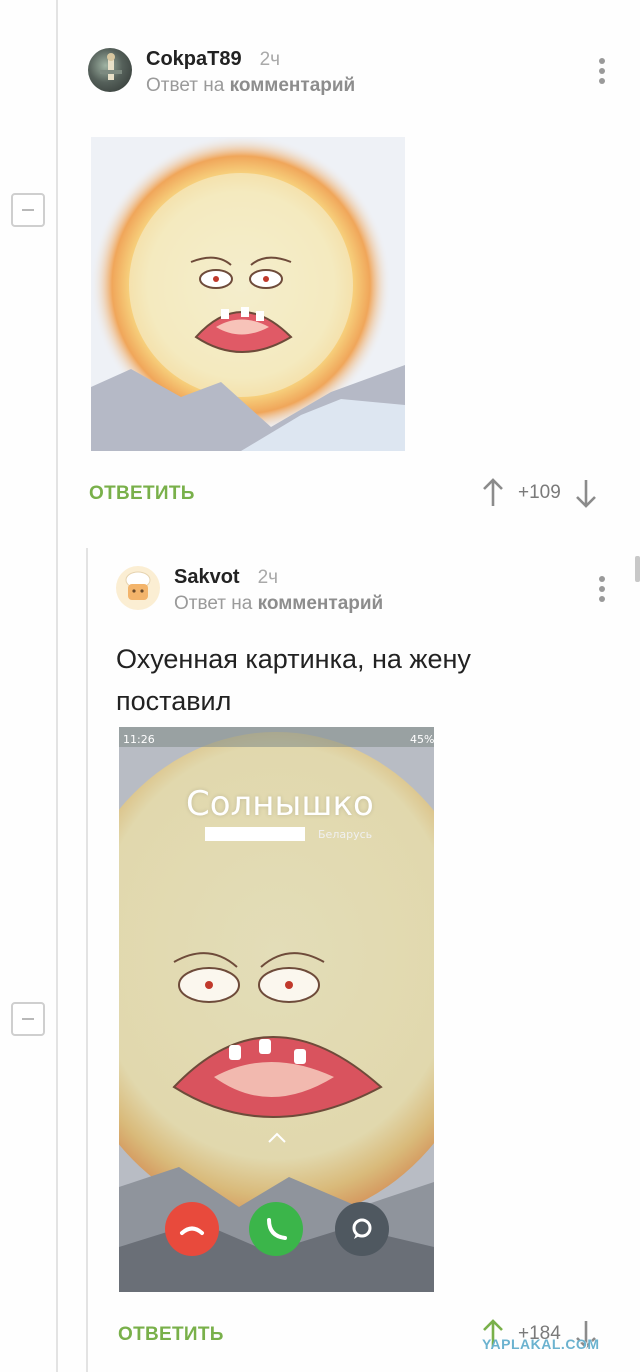  What do you see at coordinates (57, 686) in the screenshot?
I see `thread-line-outer` at bounding box center [57, 686].